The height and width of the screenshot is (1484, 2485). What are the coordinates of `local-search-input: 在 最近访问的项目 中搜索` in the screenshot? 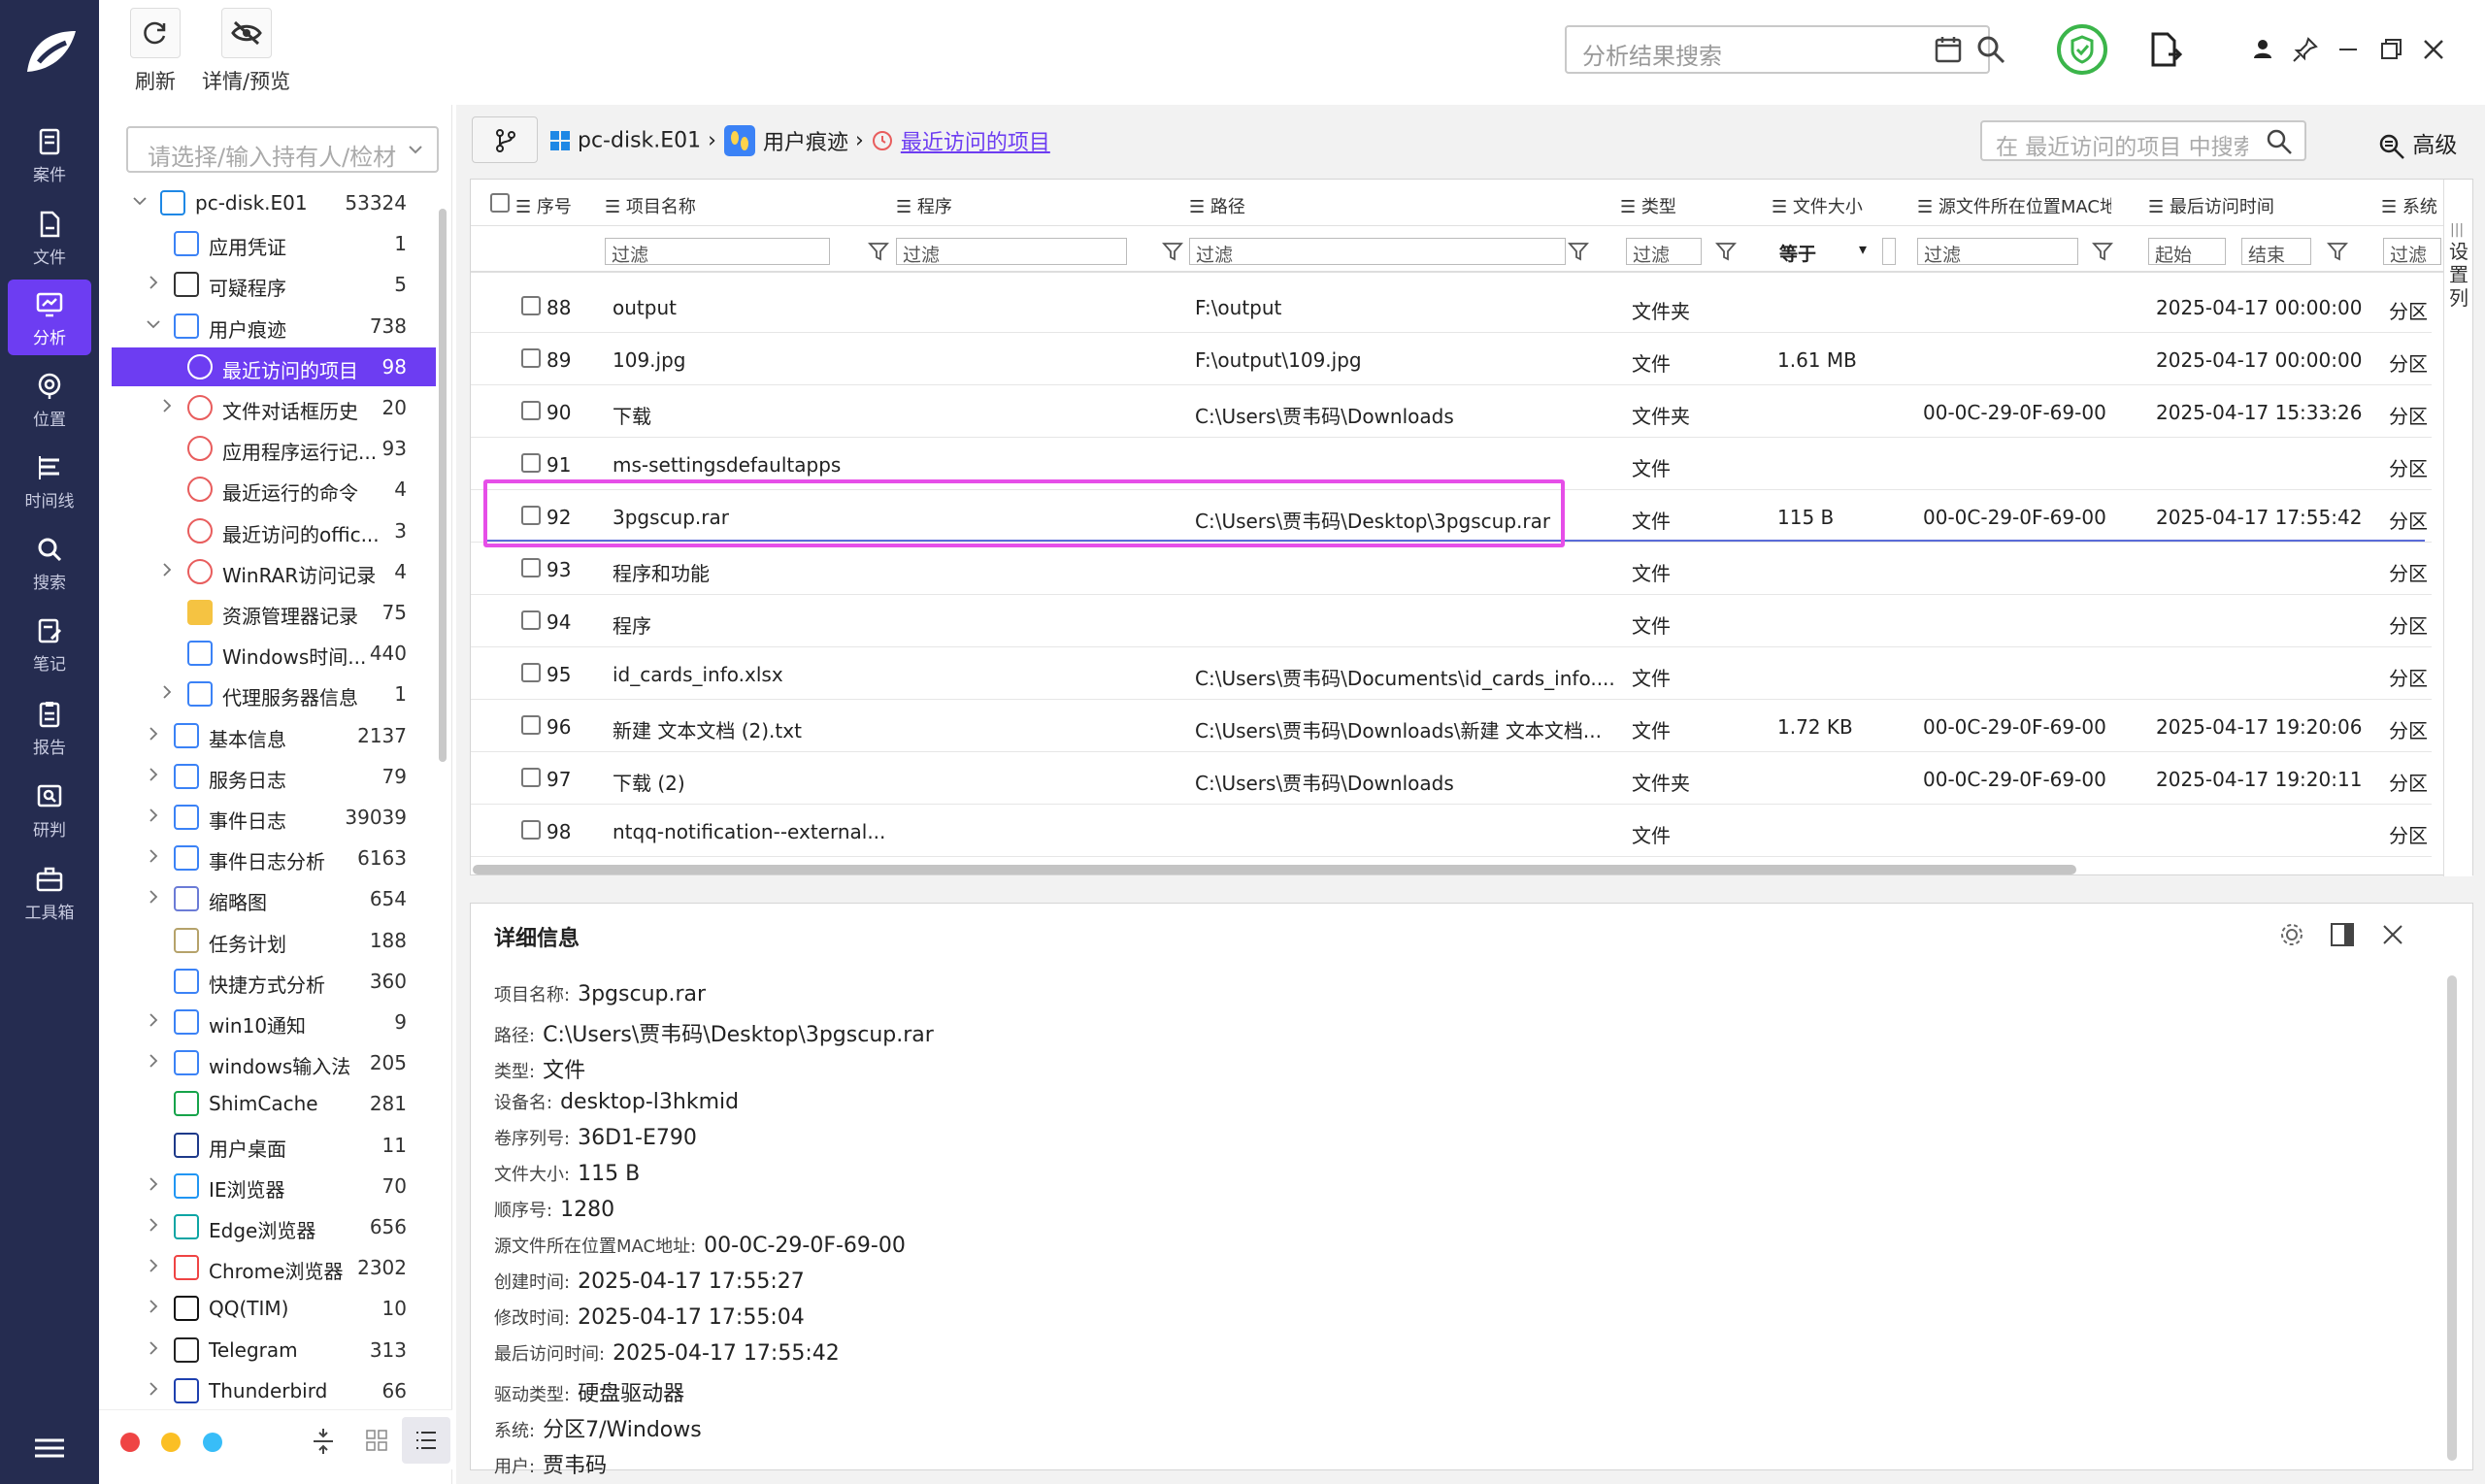 It's located at (2143, 140).